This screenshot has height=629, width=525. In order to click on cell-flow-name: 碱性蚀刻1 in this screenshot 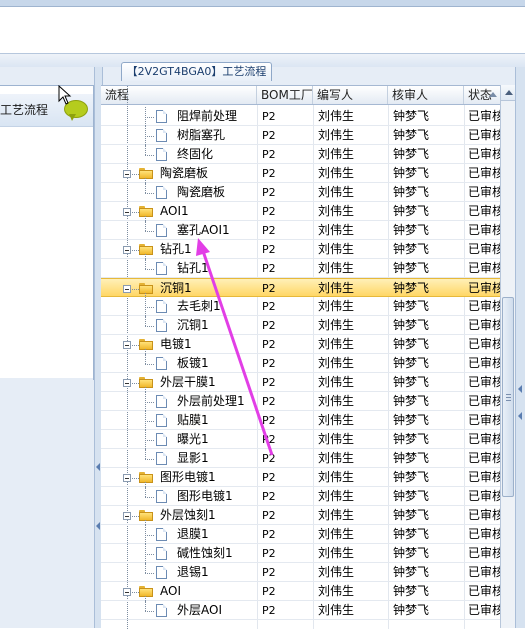, I will do `click(205, 553)`.